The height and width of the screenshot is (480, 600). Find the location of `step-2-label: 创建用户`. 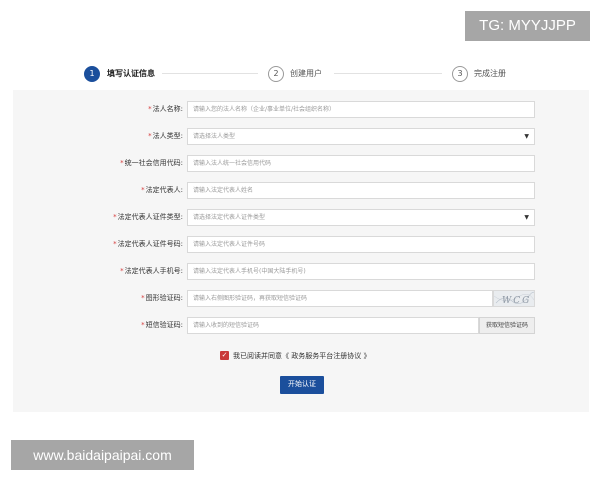

step-2-label: 创建用户 is located at coordinates (306, 73).